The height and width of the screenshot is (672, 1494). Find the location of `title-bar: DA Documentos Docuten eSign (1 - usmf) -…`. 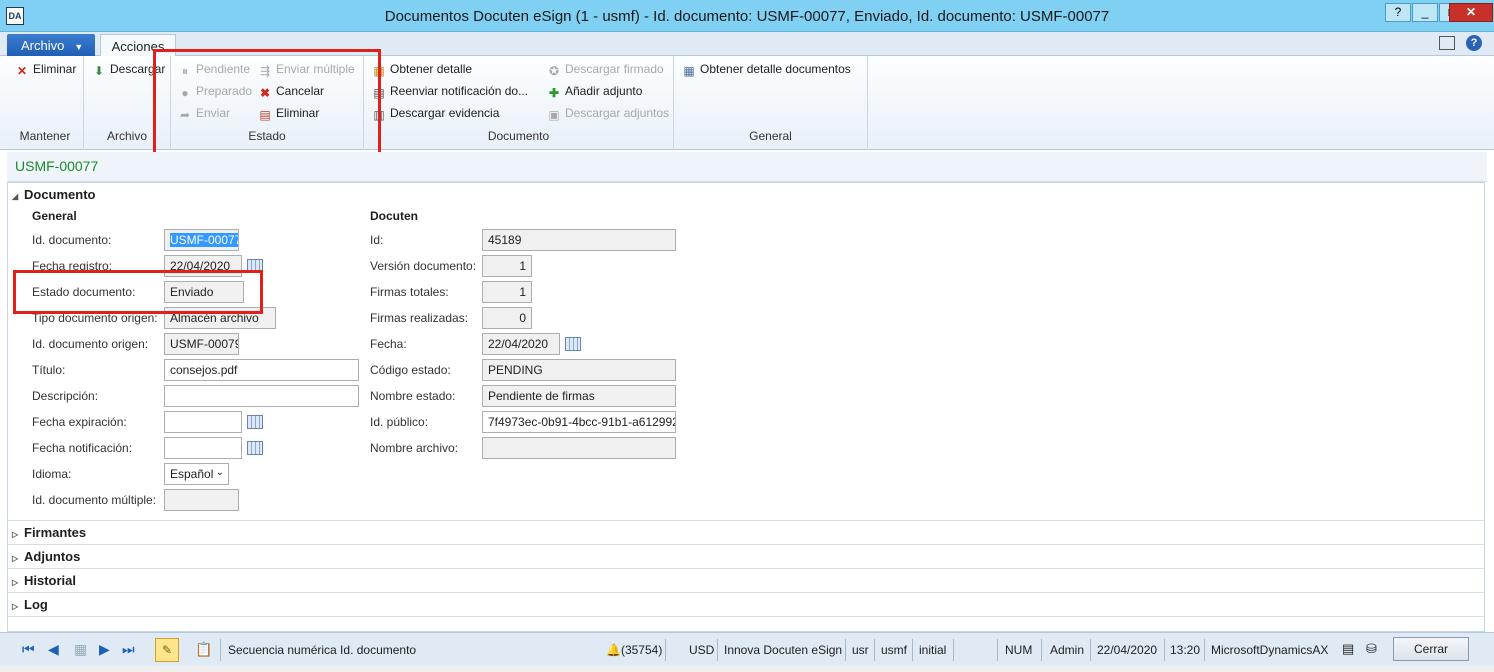

title-bar: DA Documentos Docuten eSign (1 - usmf) -… is located at coordinates (747, 16).